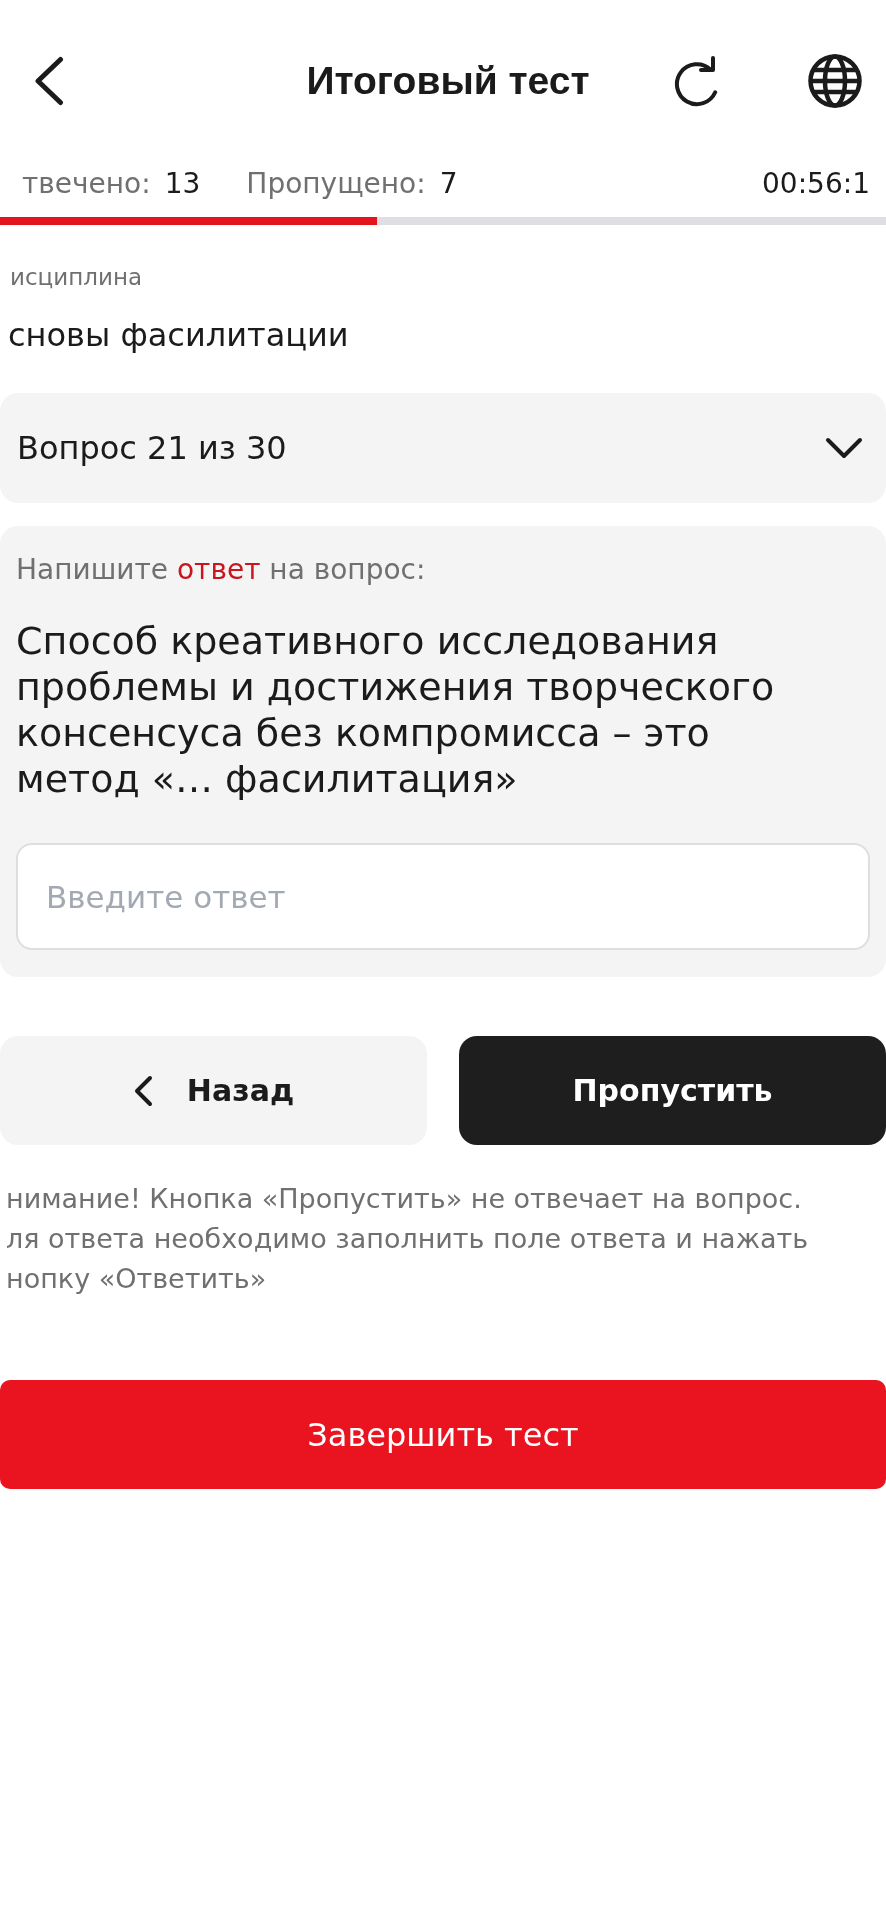 The height and width of the screenshot is (1920, 886). I want to click on answer-field: Введите ответ, so click(443, 896).